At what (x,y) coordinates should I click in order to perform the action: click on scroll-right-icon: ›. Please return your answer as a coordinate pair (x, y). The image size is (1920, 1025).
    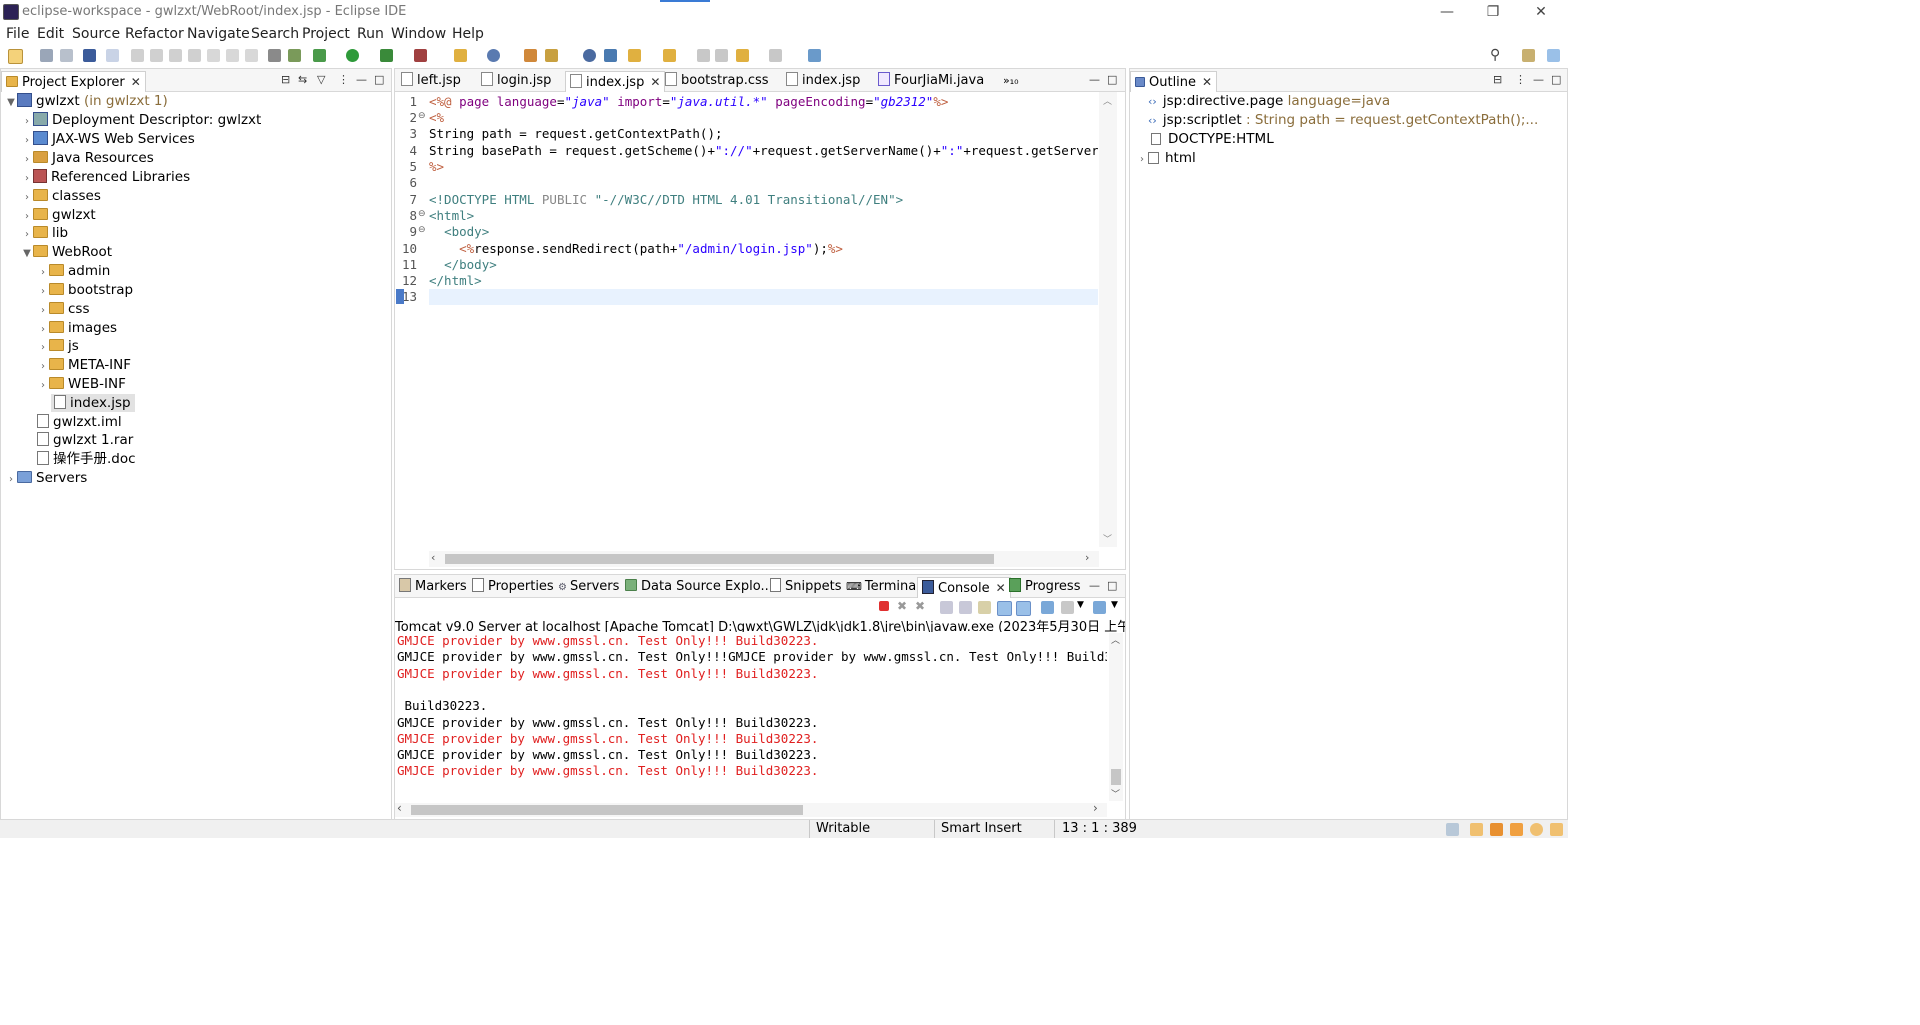
    Looking at the image, I should click on (1087, 557).